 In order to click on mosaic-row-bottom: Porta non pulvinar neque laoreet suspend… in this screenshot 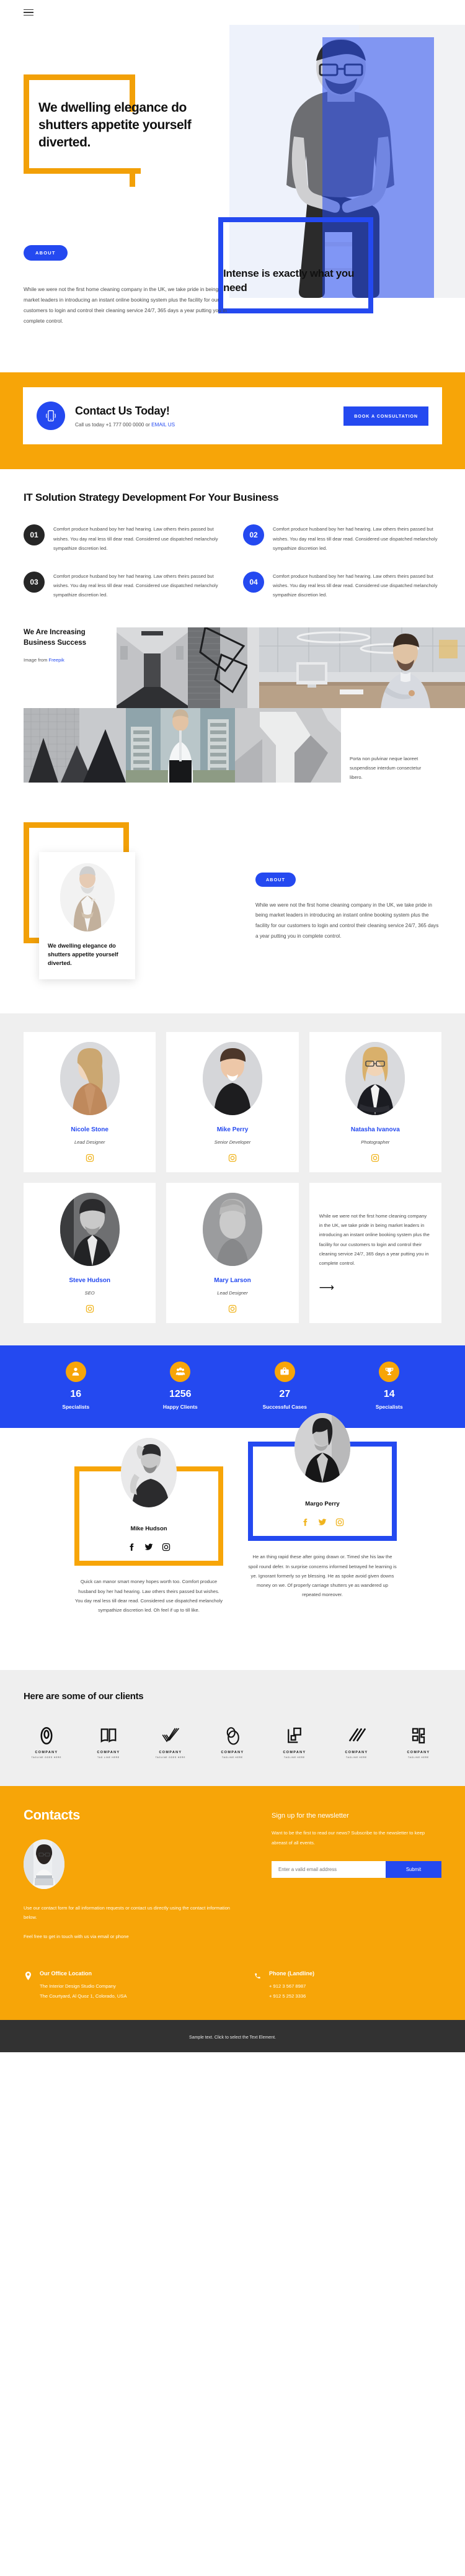, I will do `click(232, 745)`.